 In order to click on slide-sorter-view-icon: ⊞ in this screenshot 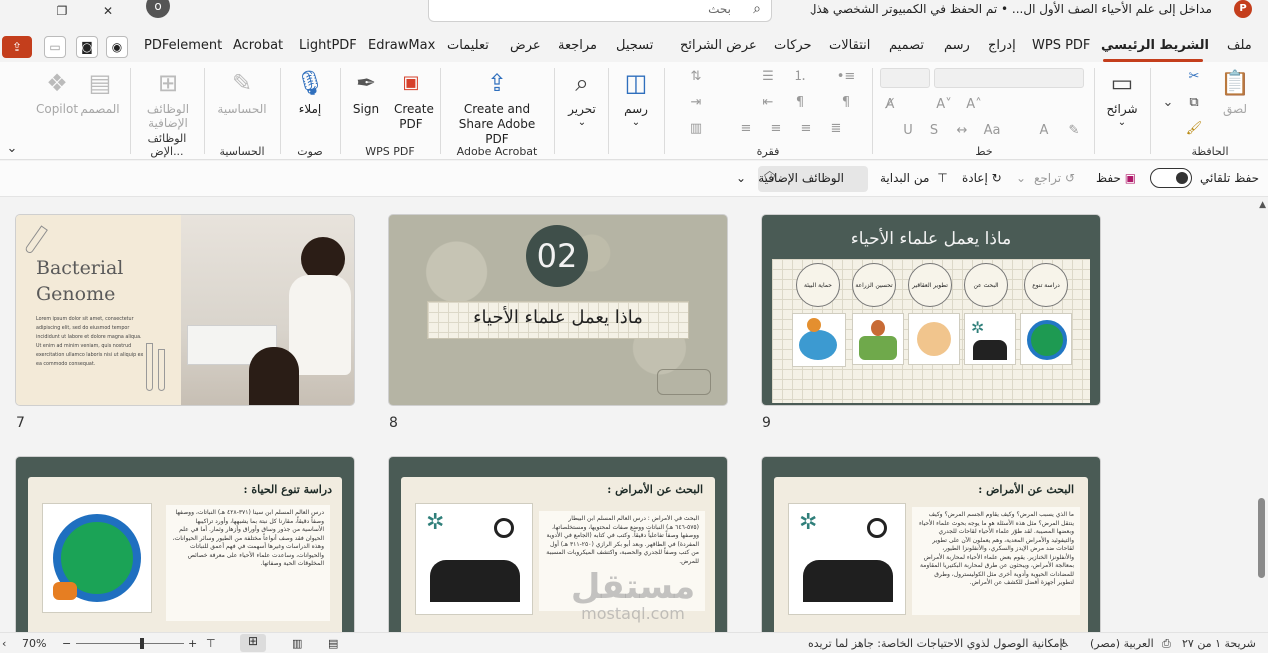, I will do `click(253, 643)`.